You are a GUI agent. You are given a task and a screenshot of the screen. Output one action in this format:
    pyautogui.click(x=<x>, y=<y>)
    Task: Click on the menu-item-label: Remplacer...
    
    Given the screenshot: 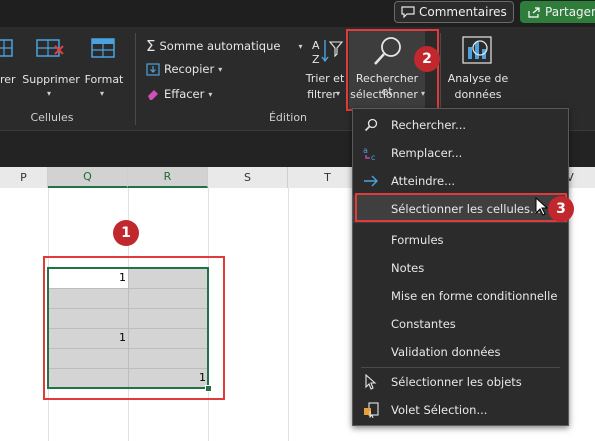 What is the action you would take?
    pyautogui.click(x=427, y=153)
    